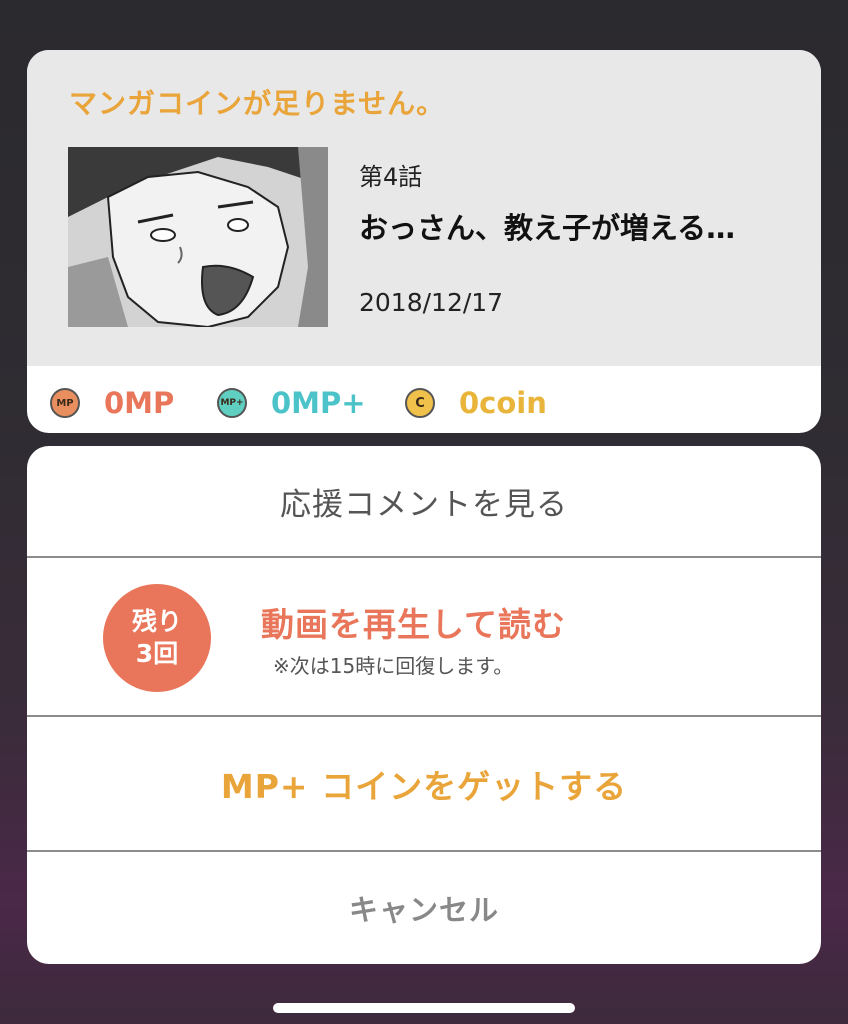 The image size is (848, 1024). I want to click on recovery-note: ※次は15時に回復します。, so click(393, 666).